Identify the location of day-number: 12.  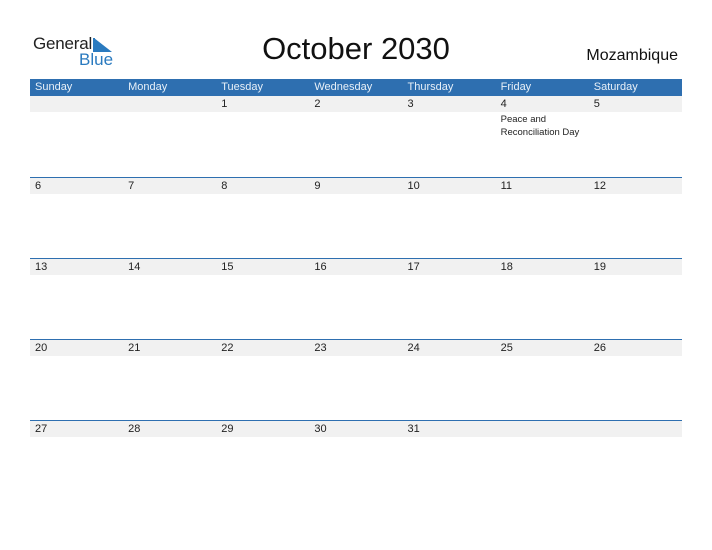
(599, 186).